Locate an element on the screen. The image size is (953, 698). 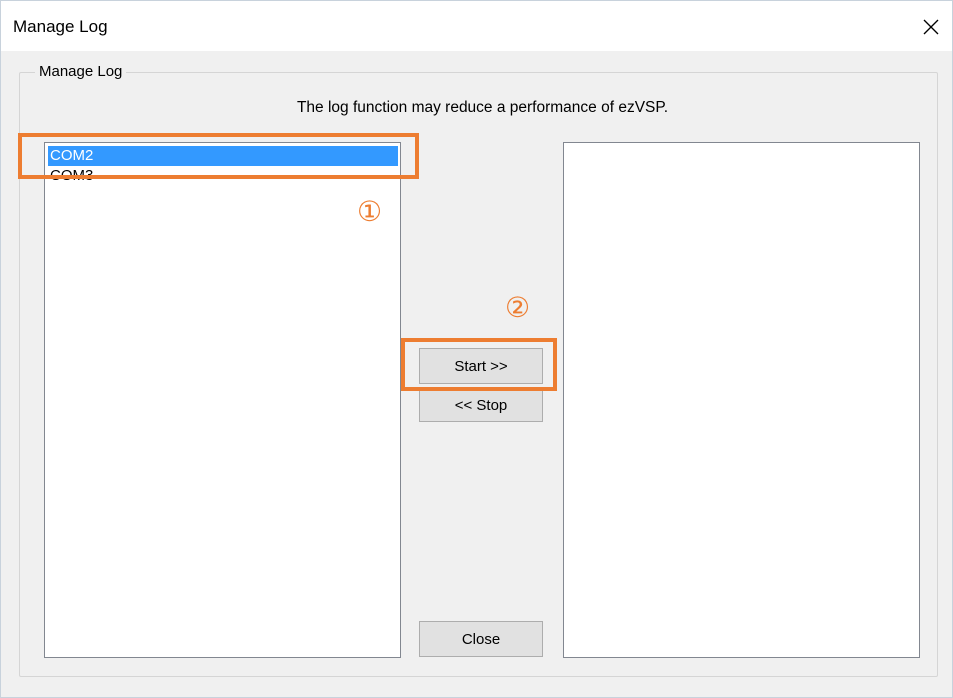
start-button: Start >> is located at coordinates (481, 366).